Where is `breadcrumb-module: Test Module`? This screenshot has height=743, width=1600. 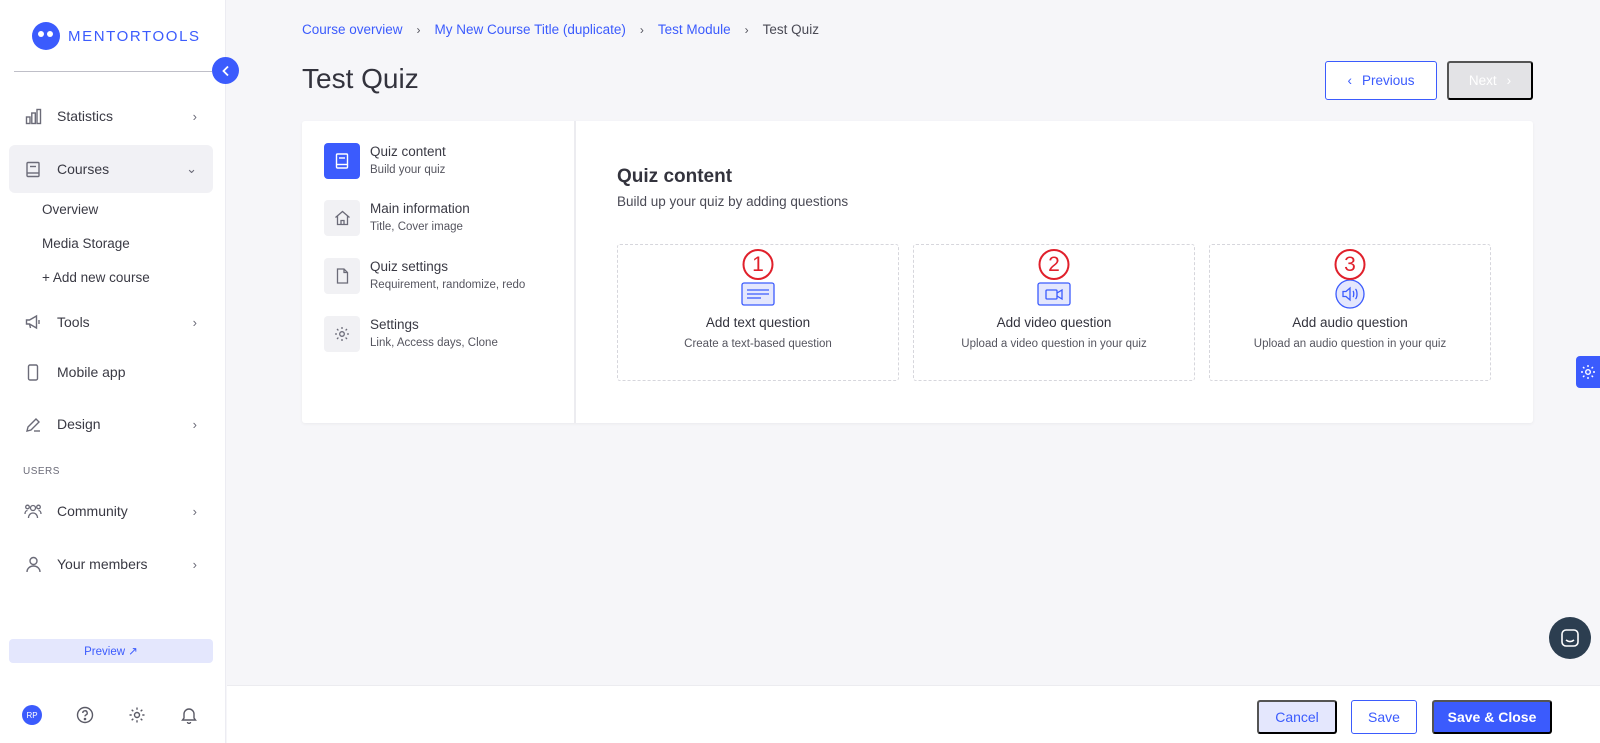
breadcrumb-module: Test Module is located at coordinates (694, 29).